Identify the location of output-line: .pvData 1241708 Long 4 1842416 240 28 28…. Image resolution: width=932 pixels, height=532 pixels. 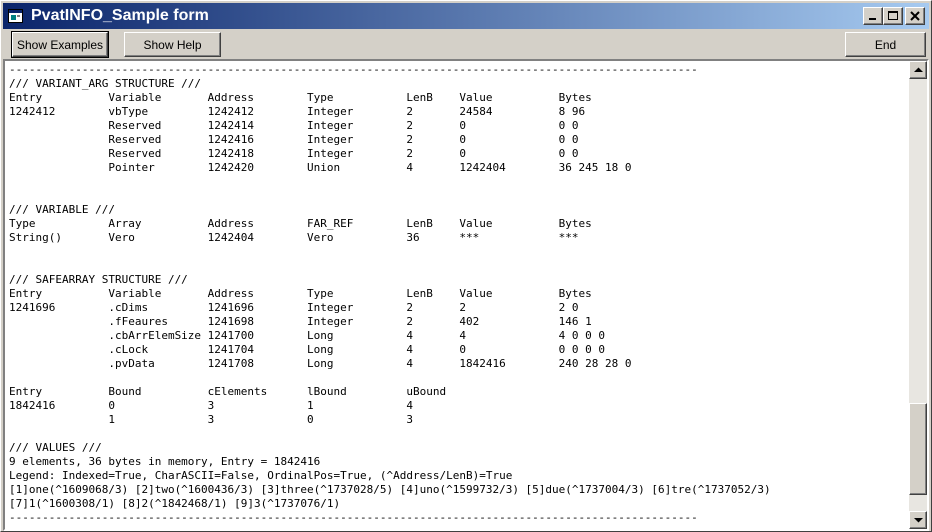
(320, 363).